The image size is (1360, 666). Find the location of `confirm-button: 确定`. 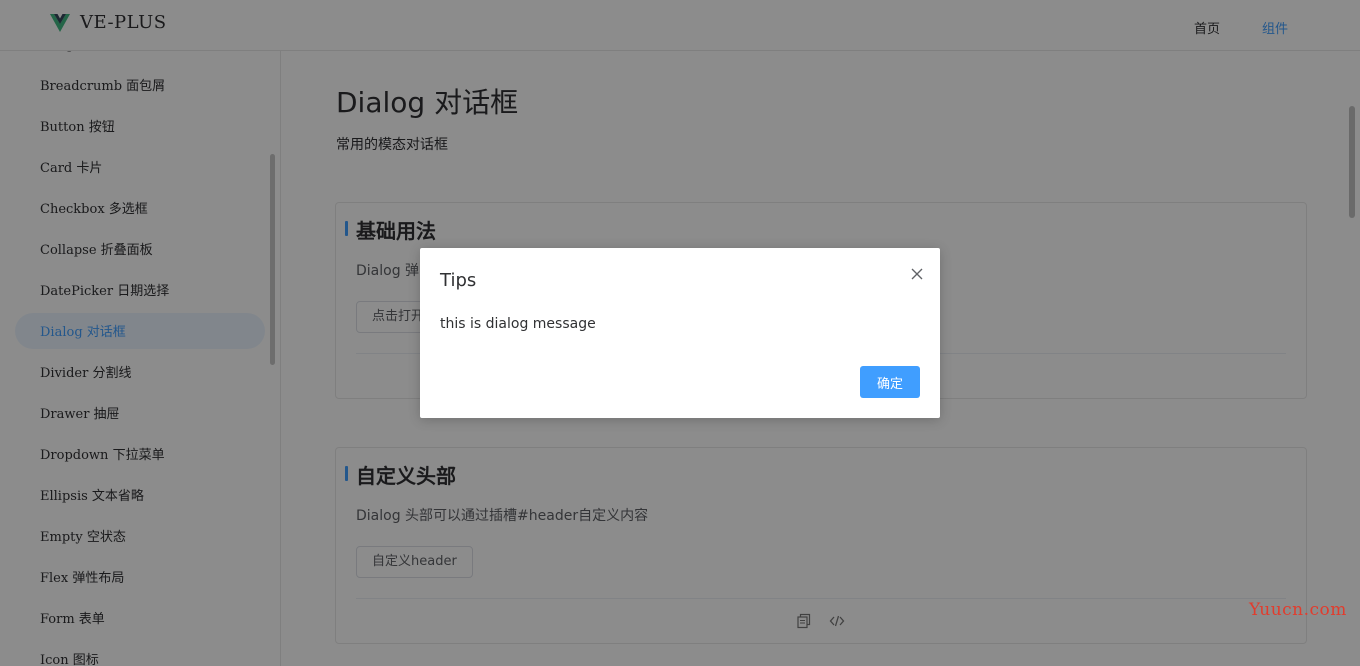

confirm-button: 确定 is located at coordinates (890, 382).